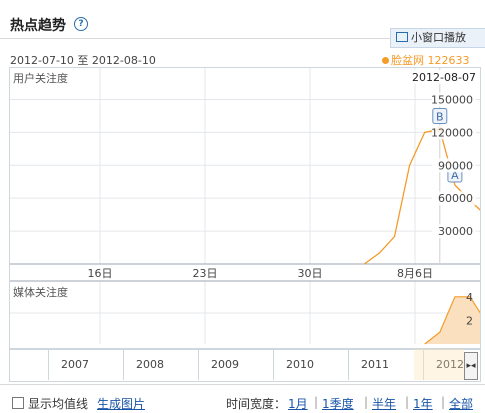  I want to click on series-dot-icon, so click(385, 60).